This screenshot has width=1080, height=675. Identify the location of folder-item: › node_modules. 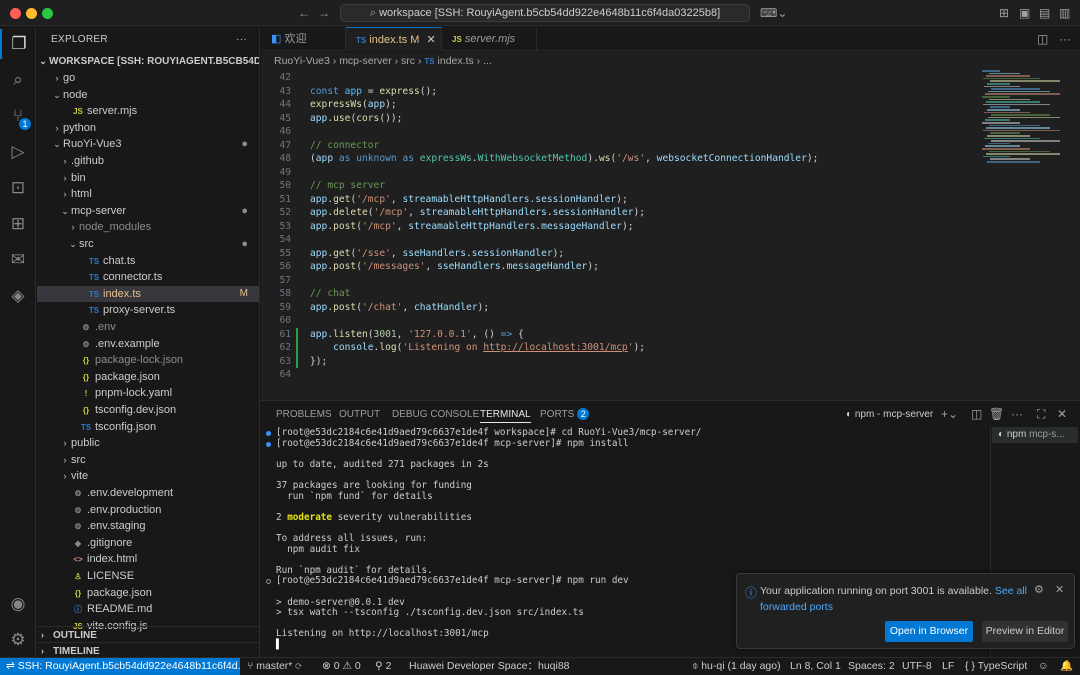
(148, 227).